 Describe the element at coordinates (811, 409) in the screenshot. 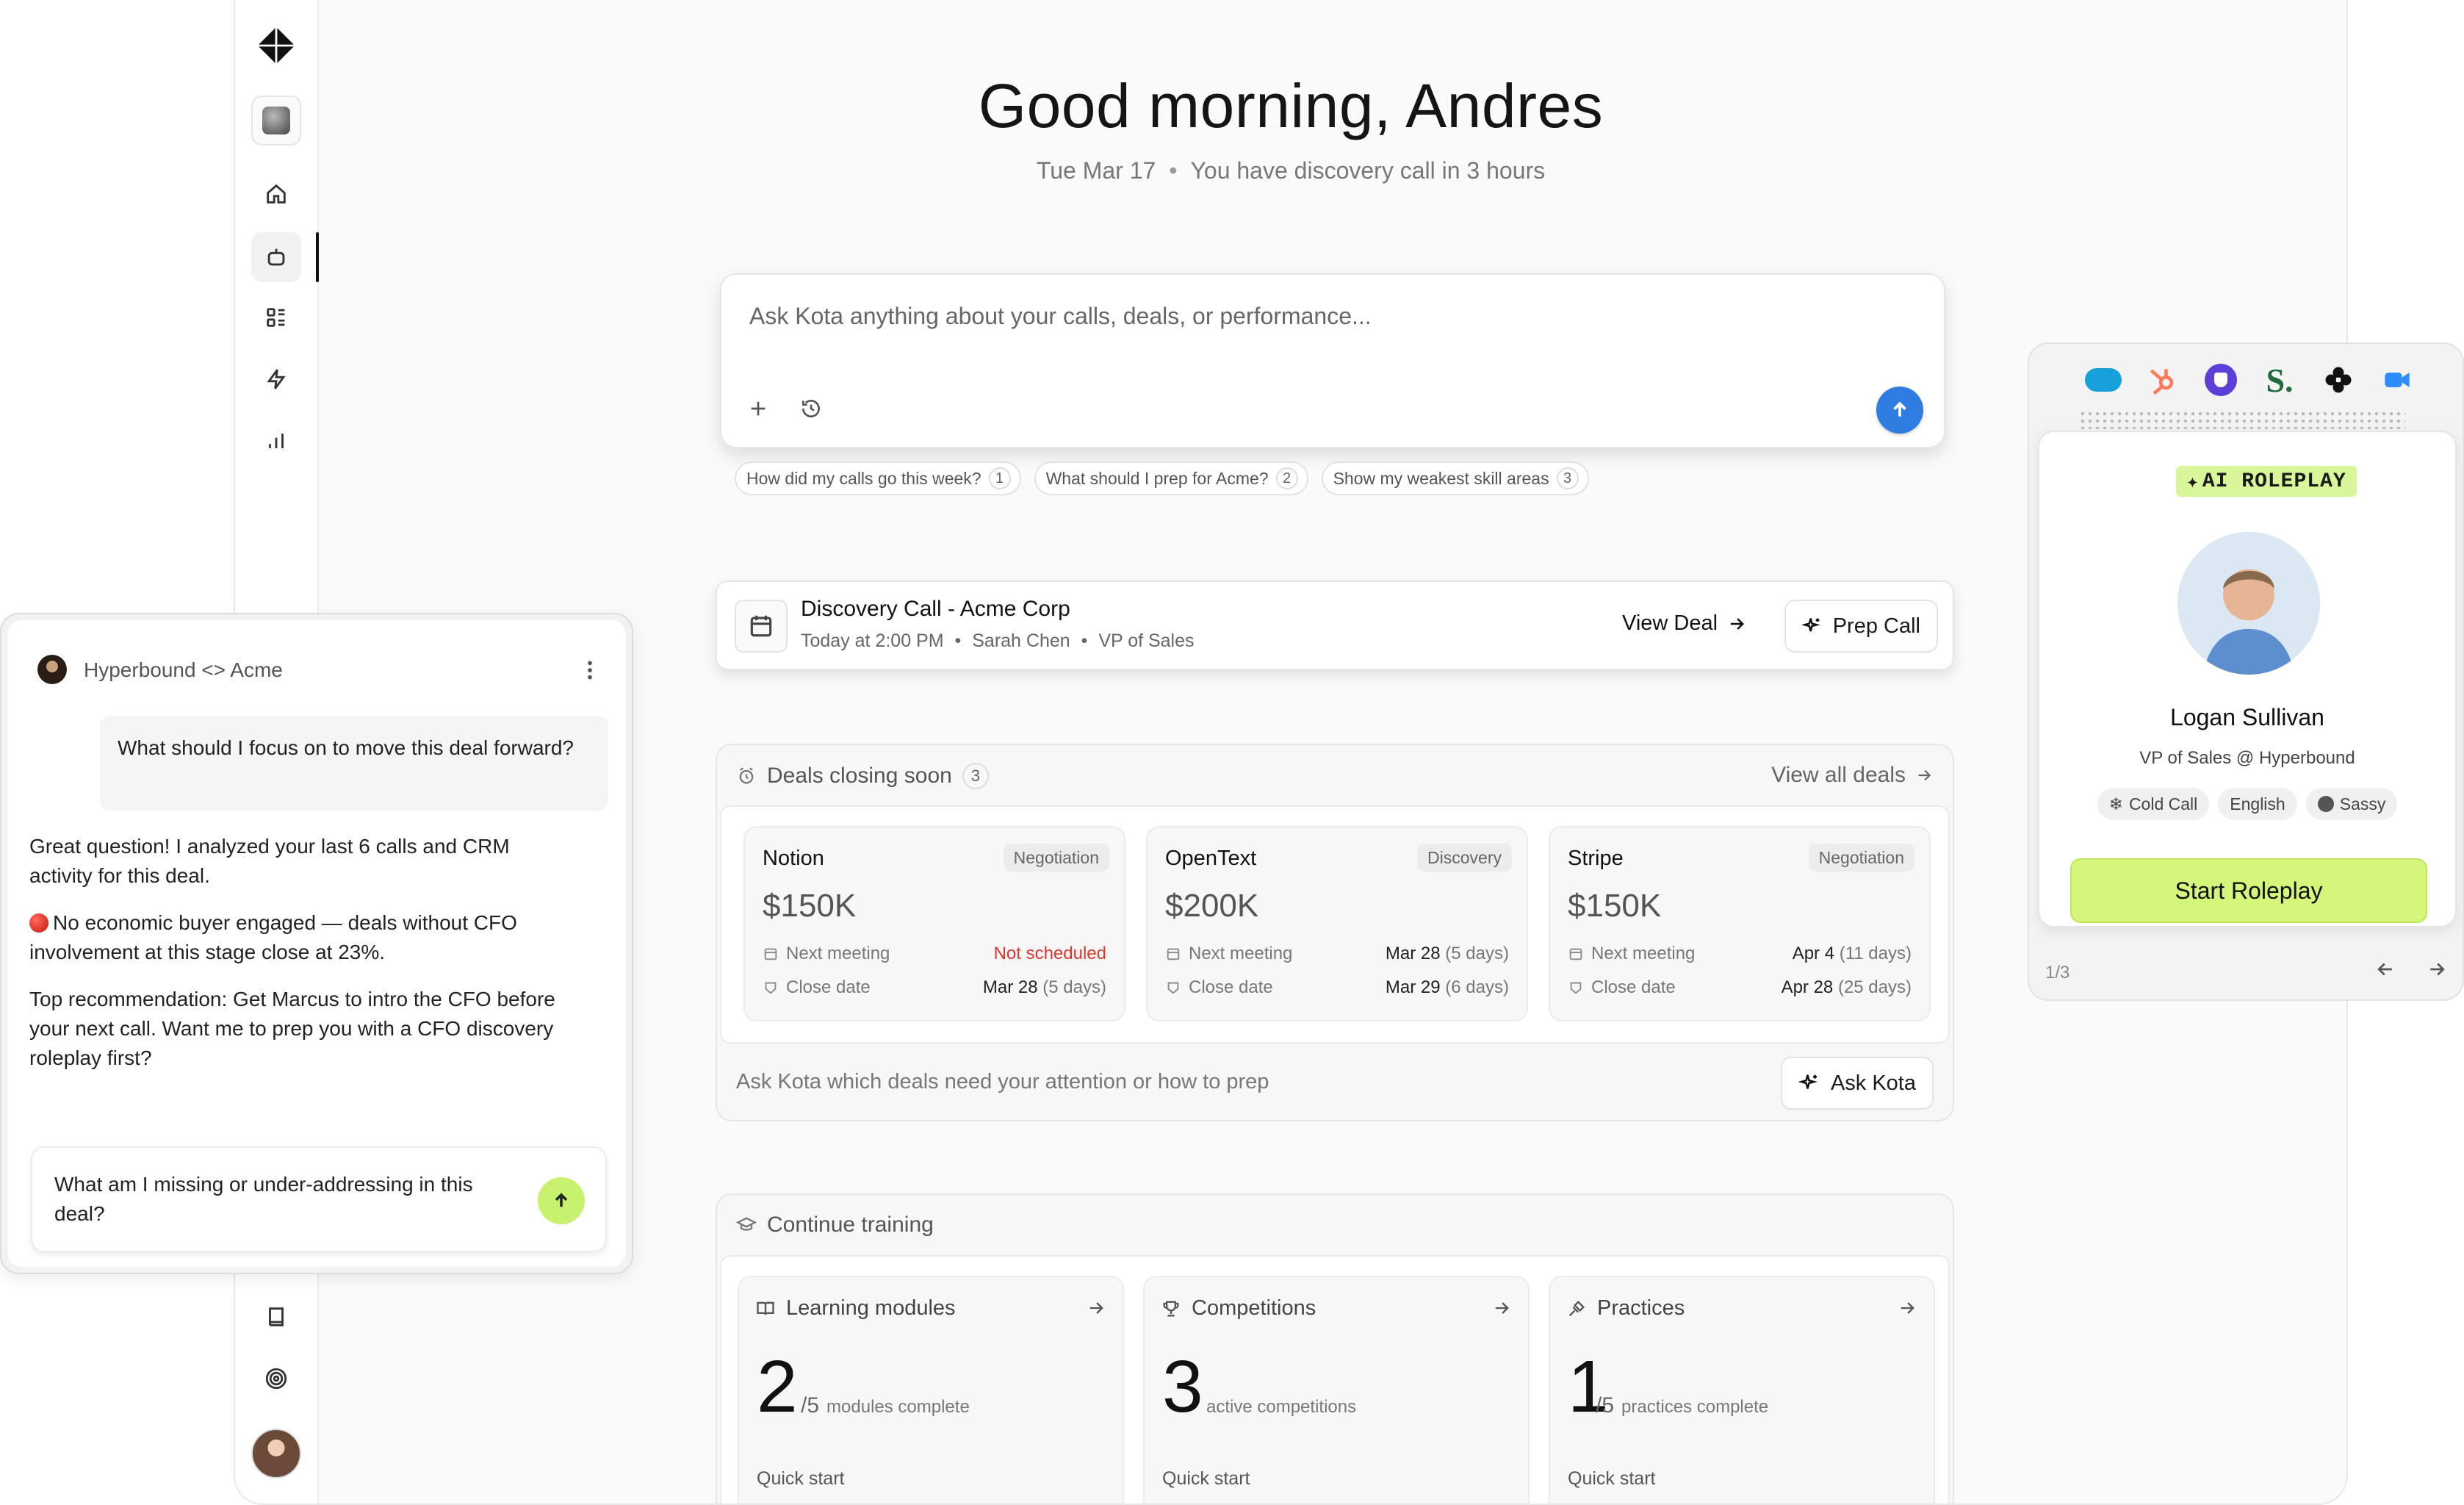

I see `history-icon` at that location.